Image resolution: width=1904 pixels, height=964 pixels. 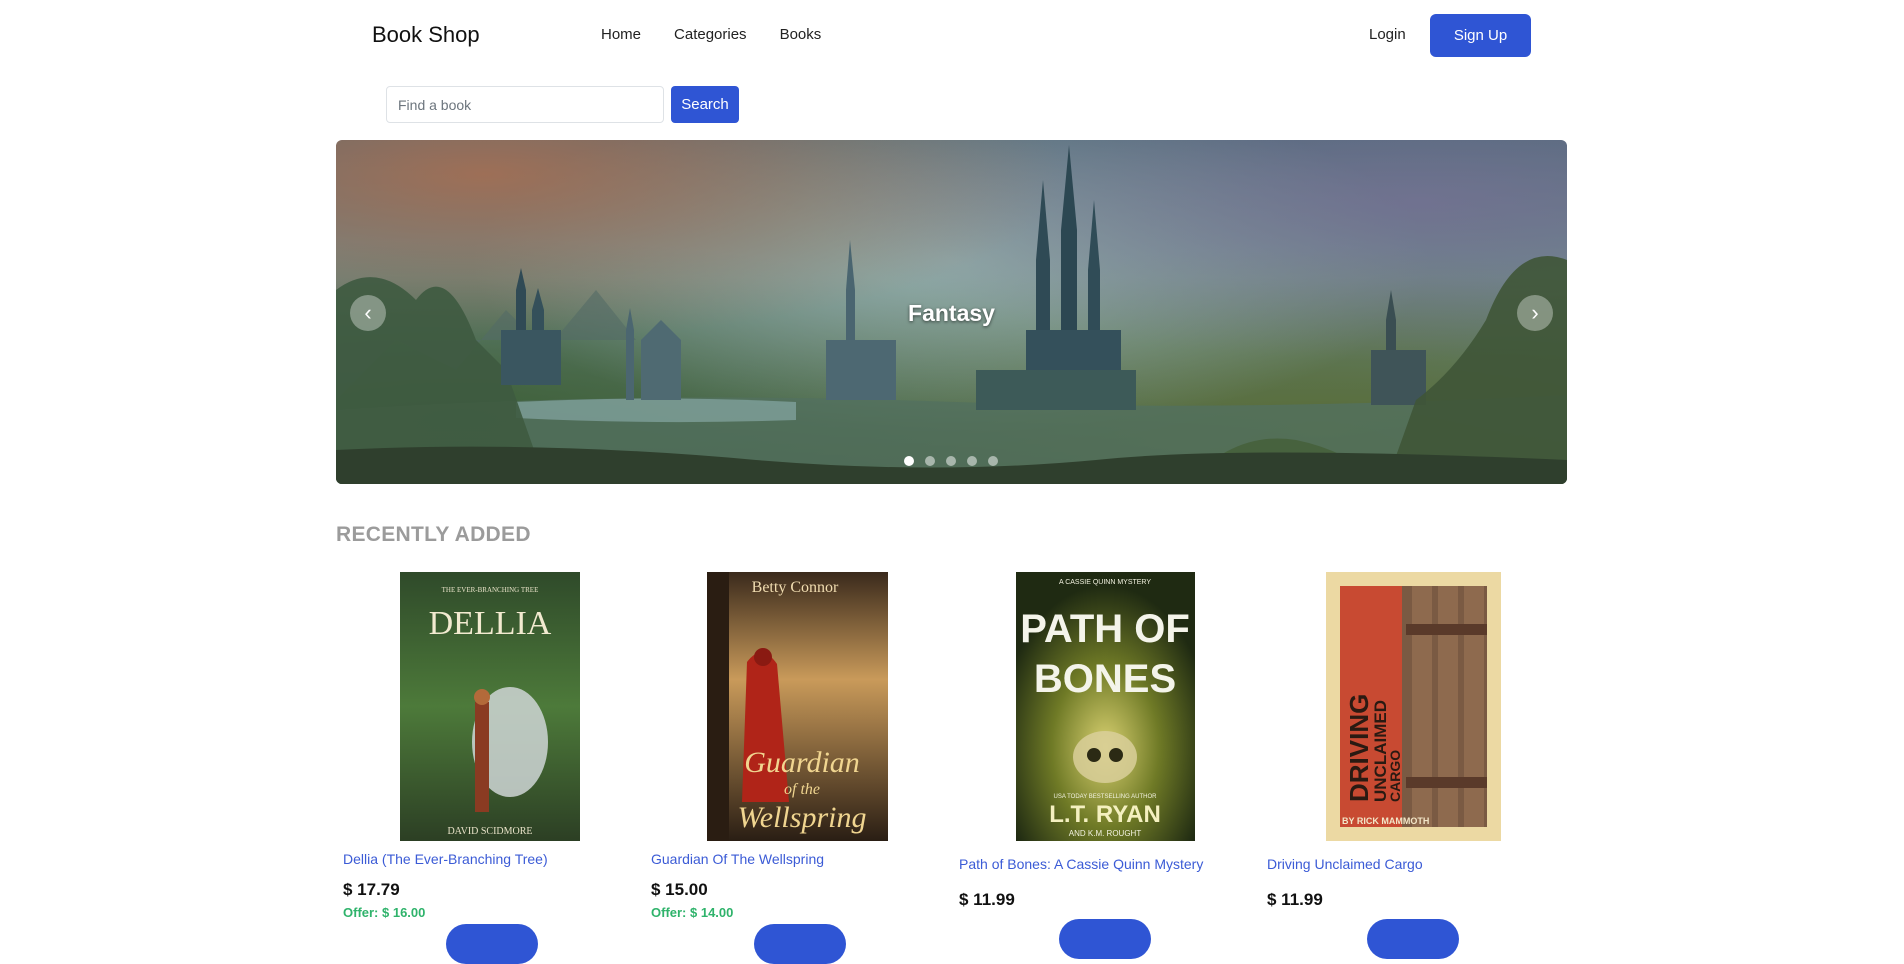 I want to click on cover-title: CARGO, so click(x=1395, y=776).